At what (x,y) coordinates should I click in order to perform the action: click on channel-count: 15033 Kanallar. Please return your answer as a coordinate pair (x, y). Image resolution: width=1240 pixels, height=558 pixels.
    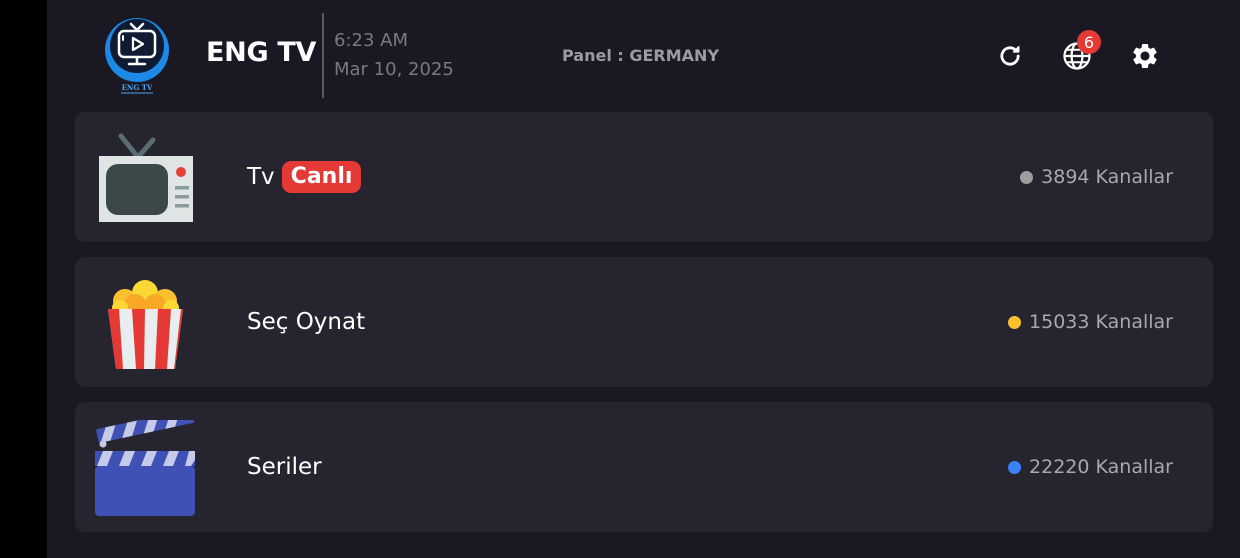
    Looking at the image, I should click on (1090, 322).